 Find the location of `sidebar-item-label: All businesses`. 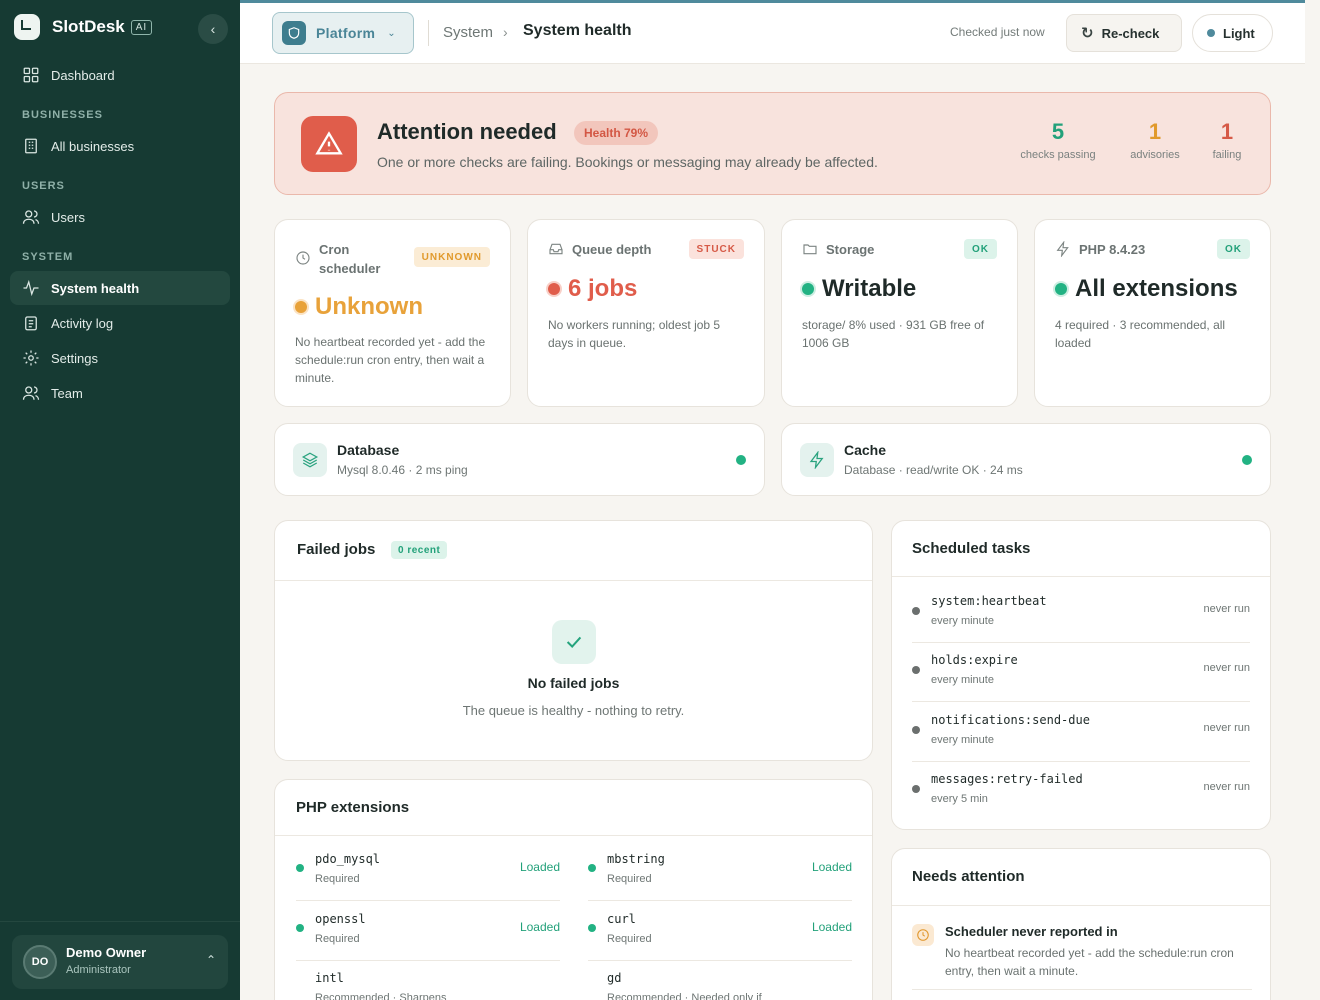

sidebar-item-label: All businesses is located at coordinates (93, 146).